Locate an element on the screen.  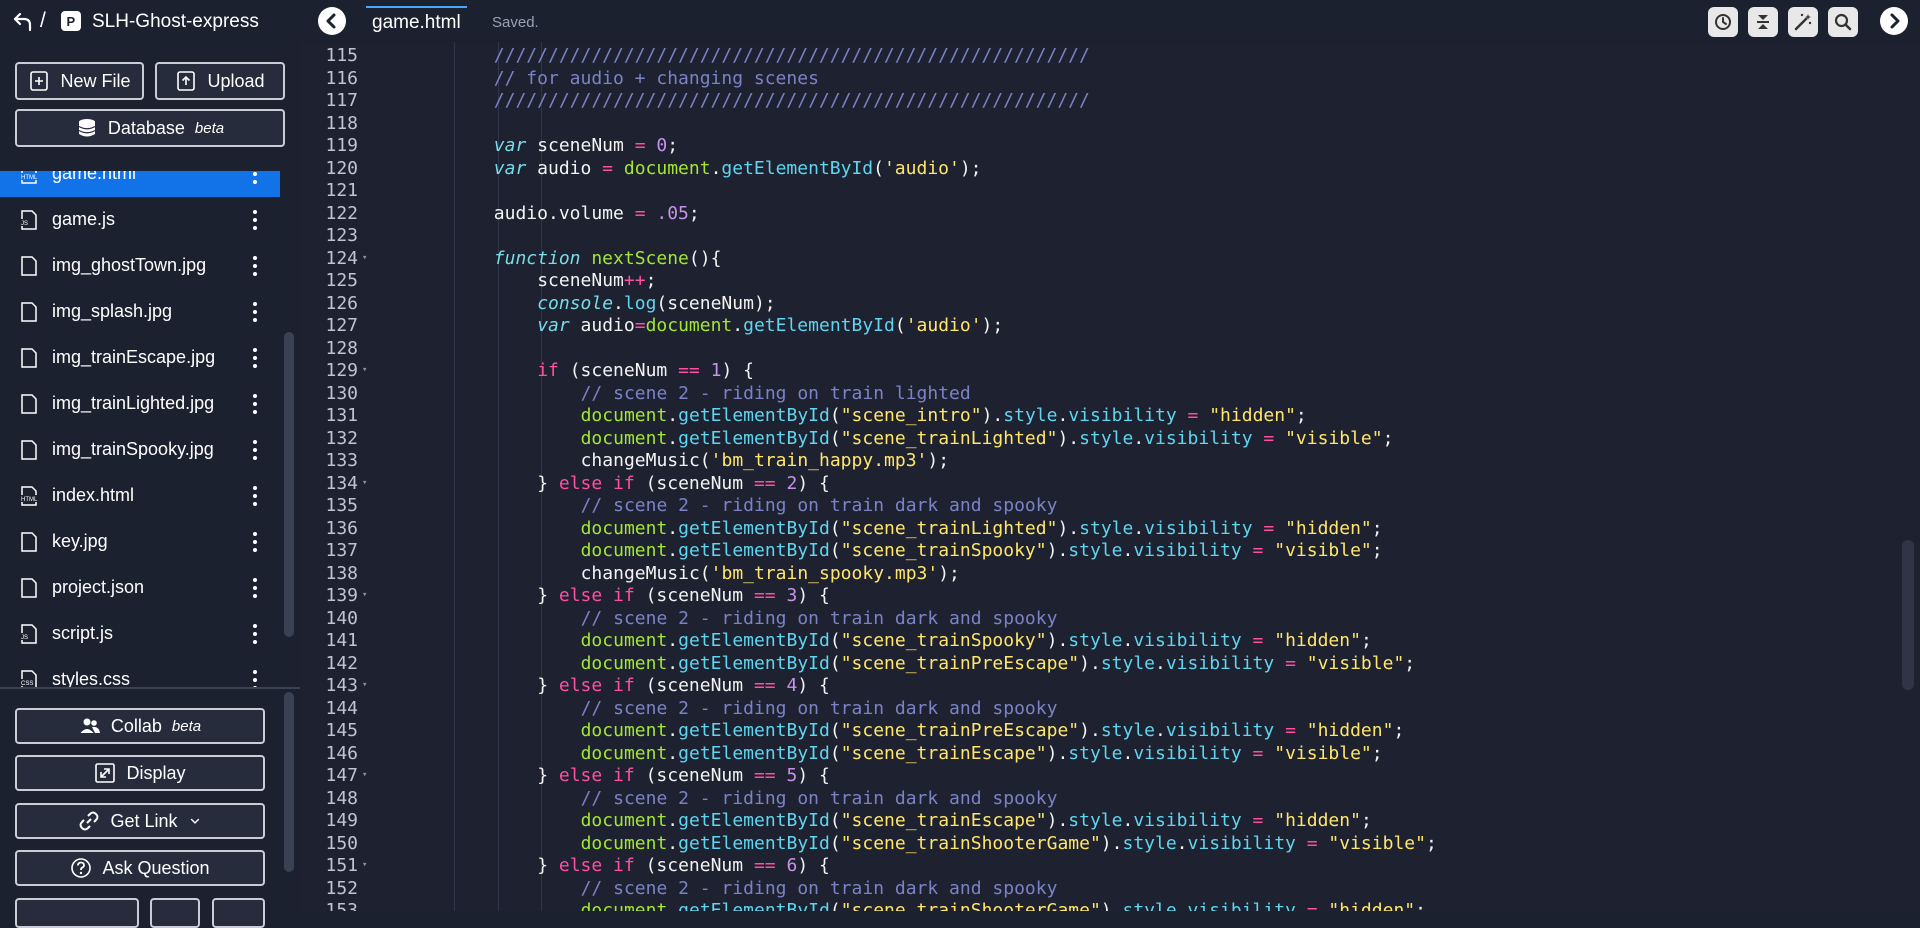
collapse-button is located at coordinates (1763, 22).